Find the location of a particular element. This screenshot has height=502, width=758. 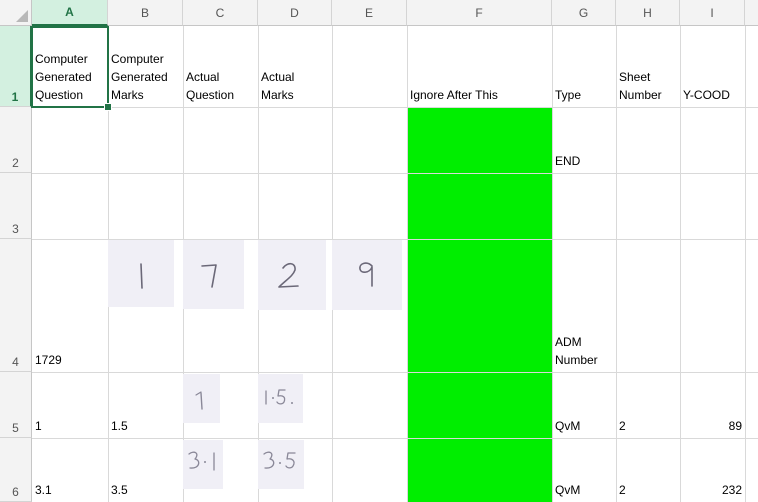

cell-b1-line: Computer is located at coordinates (137, 59).